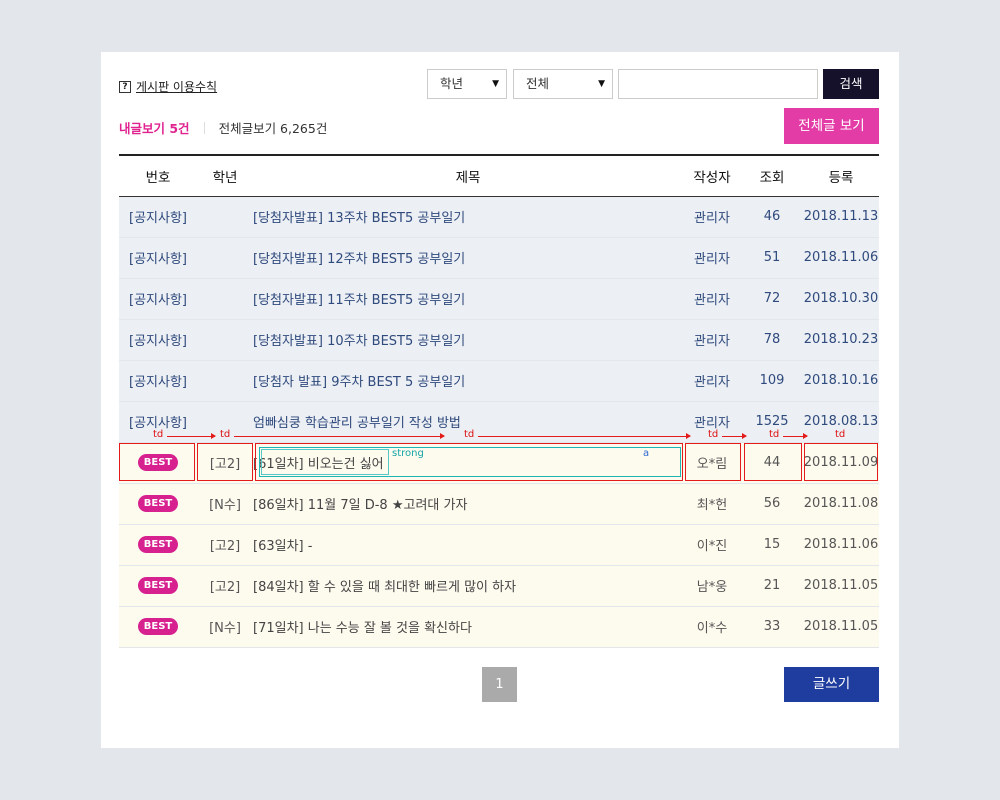  What do you see at coordinates (772, 299) in the screenshot?
I see `views-cell: 72` at bounding box center [772, 299].